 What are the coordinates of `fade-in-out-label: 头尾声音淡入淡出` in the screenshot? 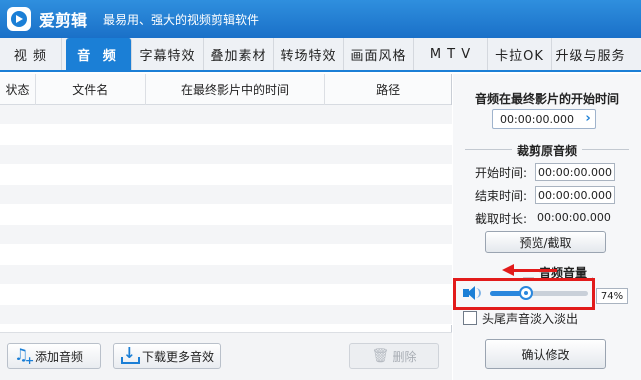 It's located at (530, 319).